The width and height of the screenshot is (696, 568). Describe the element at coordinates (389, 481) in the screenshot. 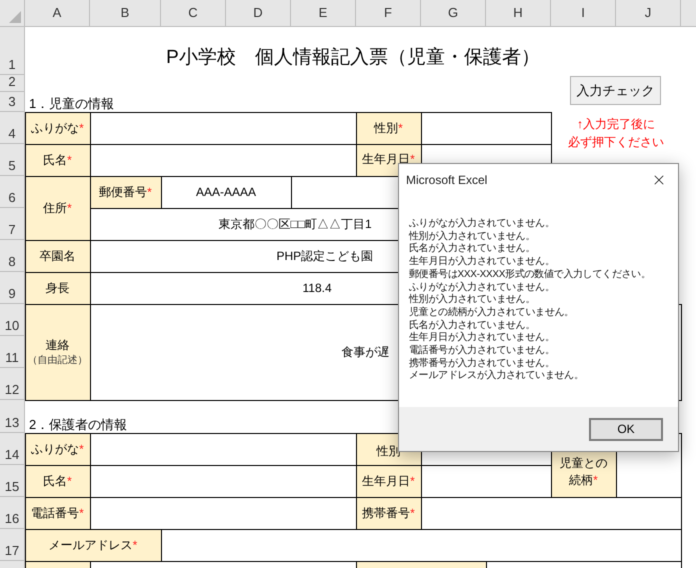

I see `field-label: 生年月日*` at that location.